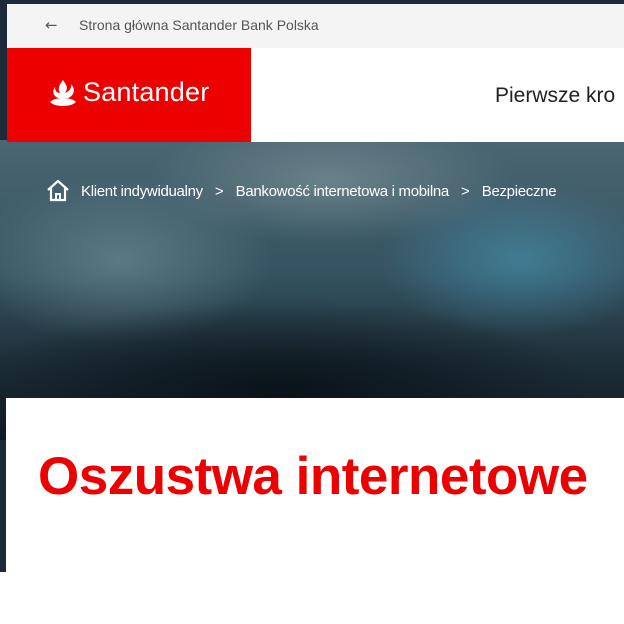 This screenshot has height=624, width=624. What do you see at coordinates (199, 25) in the screenshot?
I see `home-page-link: Strona główna Santander Bank Polska` at bounding box center [199, 25].